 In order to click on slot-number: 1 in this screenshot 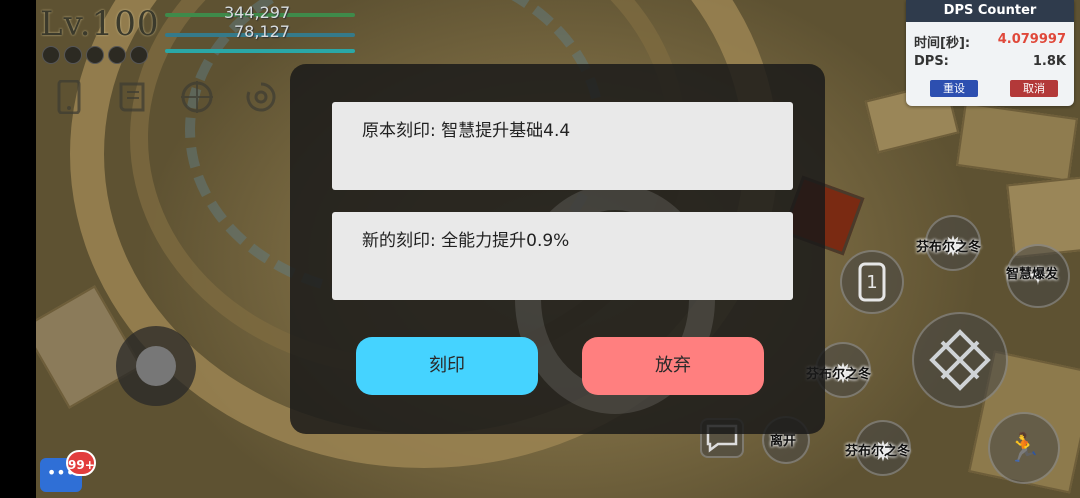, I will do `click(871, 282)`.